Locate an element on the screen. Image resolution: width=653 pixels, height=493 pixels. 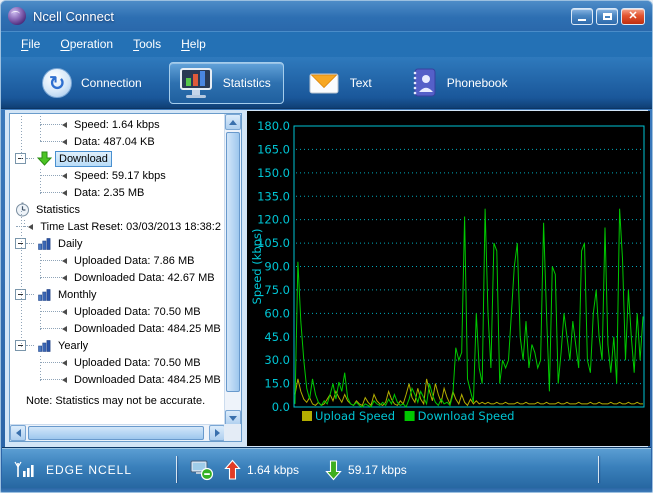
tree-item-label: Uploaded Data: 7.86 MB is located at coordinates (134, 260).